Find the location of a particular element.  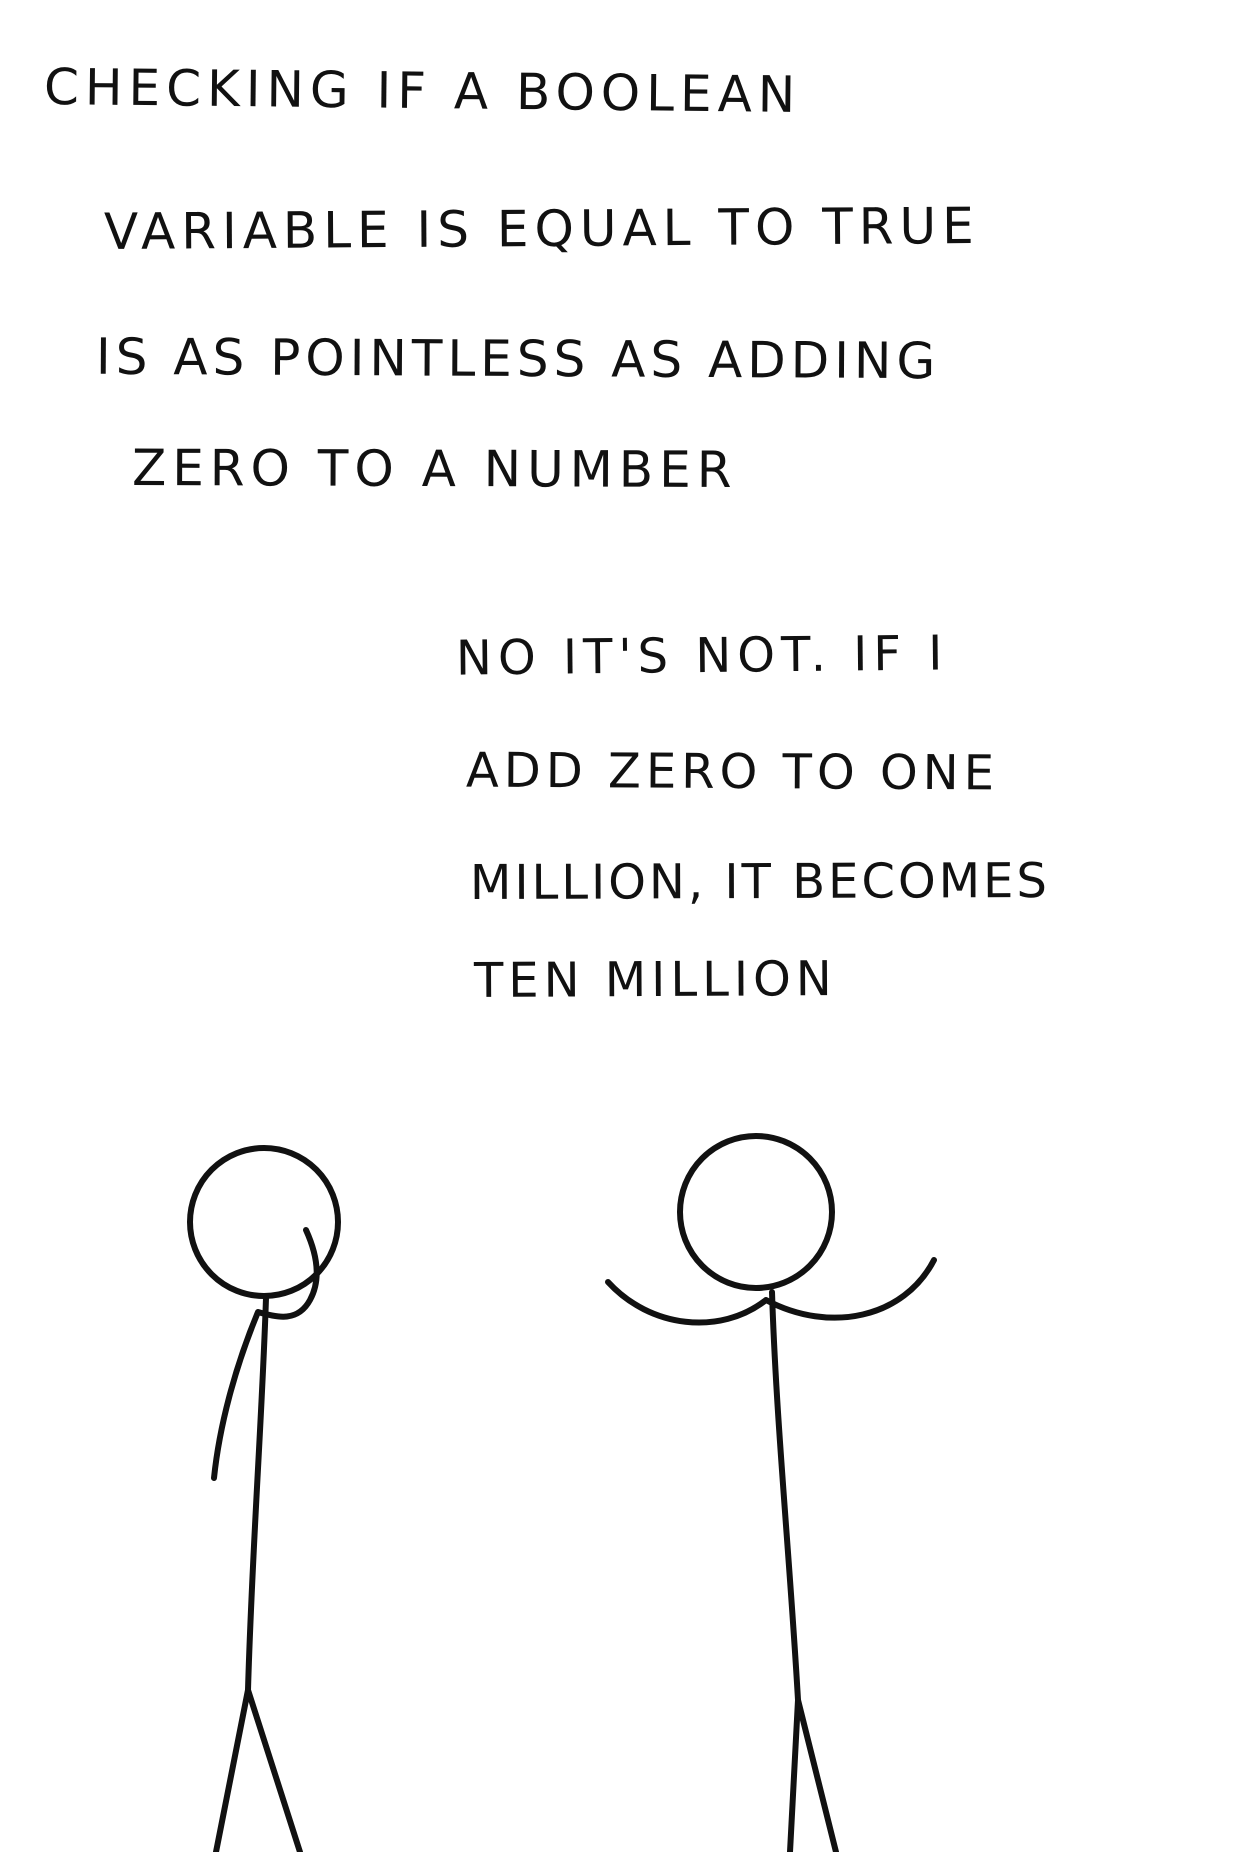

left-figure-body is located at coordinates (257, 1494).